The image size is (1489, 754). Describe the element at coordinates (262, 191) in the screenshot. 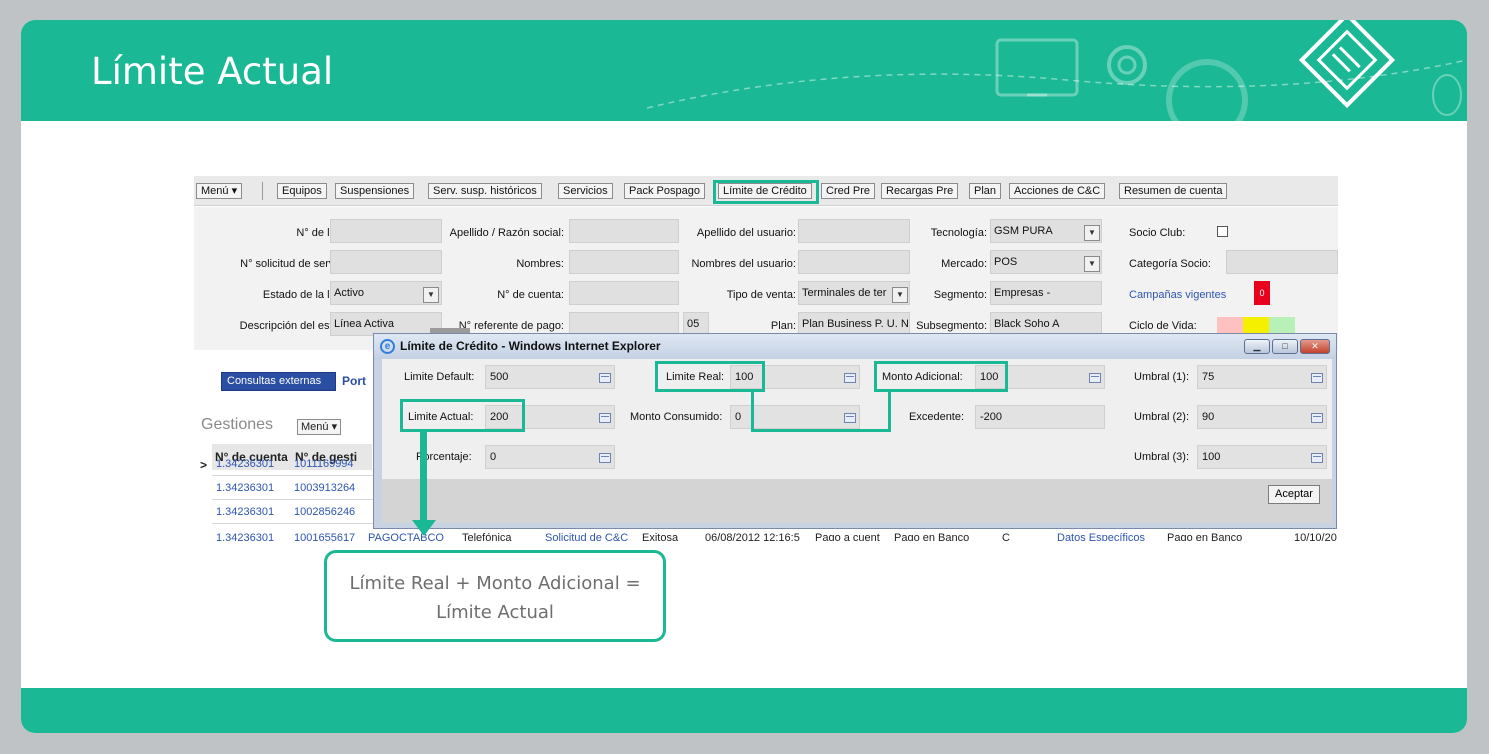

I see `toolbar-separator` at that location.